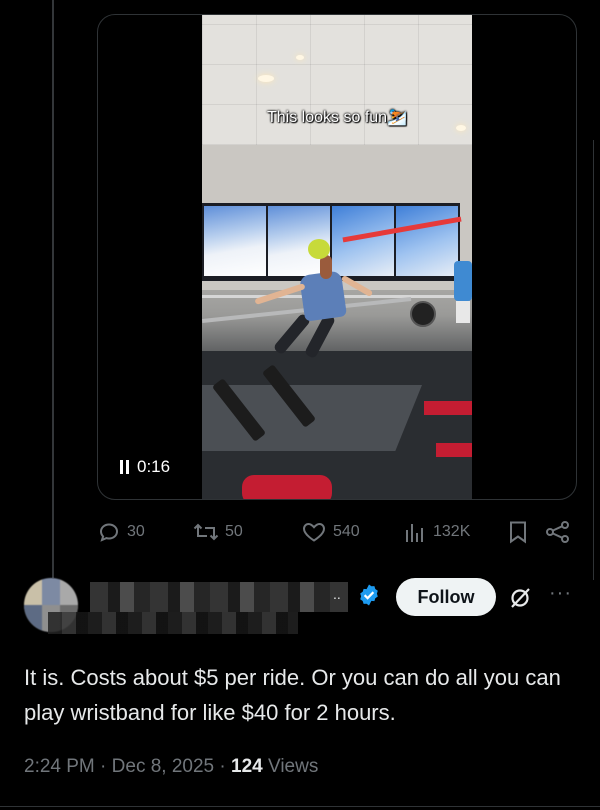 This screenshot has height=810, width=600. Describe the element at coordinates (463, 312) in the screenshot. I see `video-scene-person-legs` at that location.